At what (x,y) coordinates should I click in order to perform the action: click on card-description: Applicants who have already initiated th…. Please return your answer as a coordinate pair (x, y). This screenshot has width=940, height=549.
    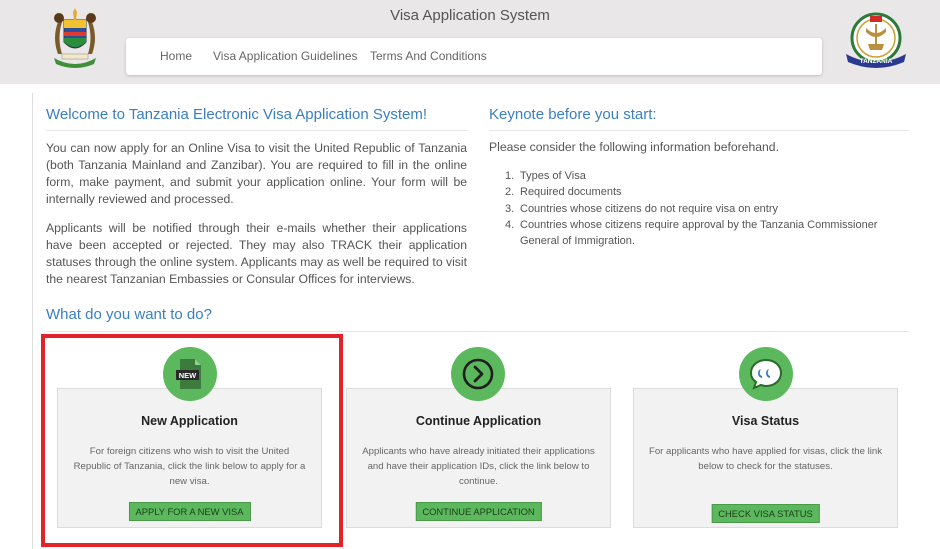
    Looking at the image, I should click on (478, 466).